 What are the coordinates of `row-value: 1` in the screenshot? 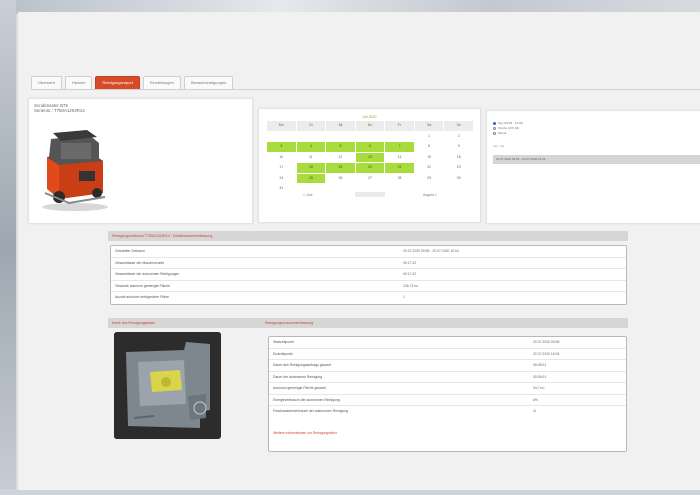 It's located at (404, 297).